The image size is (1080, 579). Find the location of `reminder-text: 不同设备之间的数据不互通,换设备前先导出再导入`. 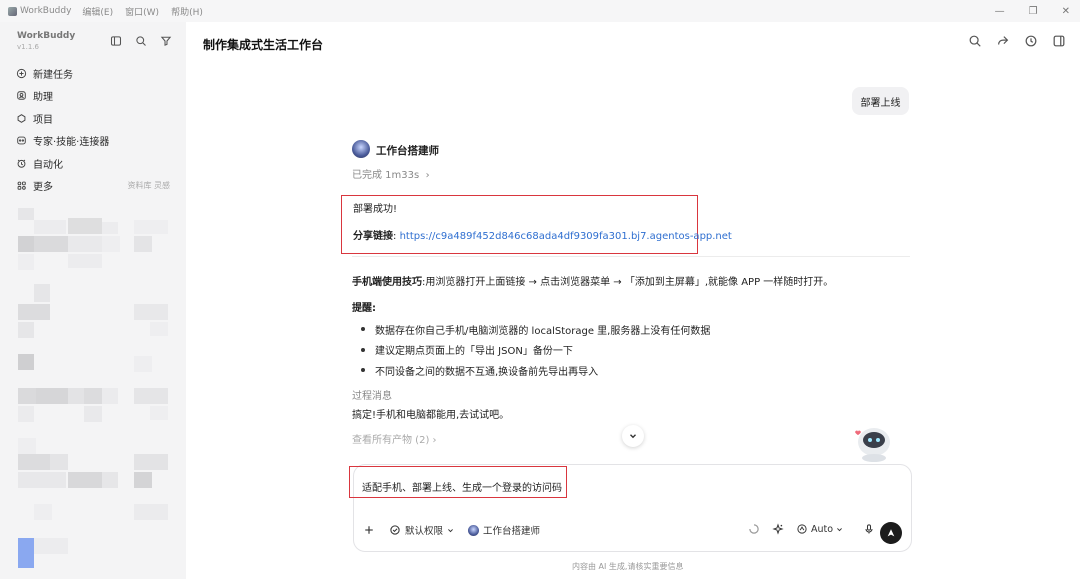

reminder-text: 不同设备之间的数据不互通,换设备前先导出再导入 is located at coordinates (487, 372).